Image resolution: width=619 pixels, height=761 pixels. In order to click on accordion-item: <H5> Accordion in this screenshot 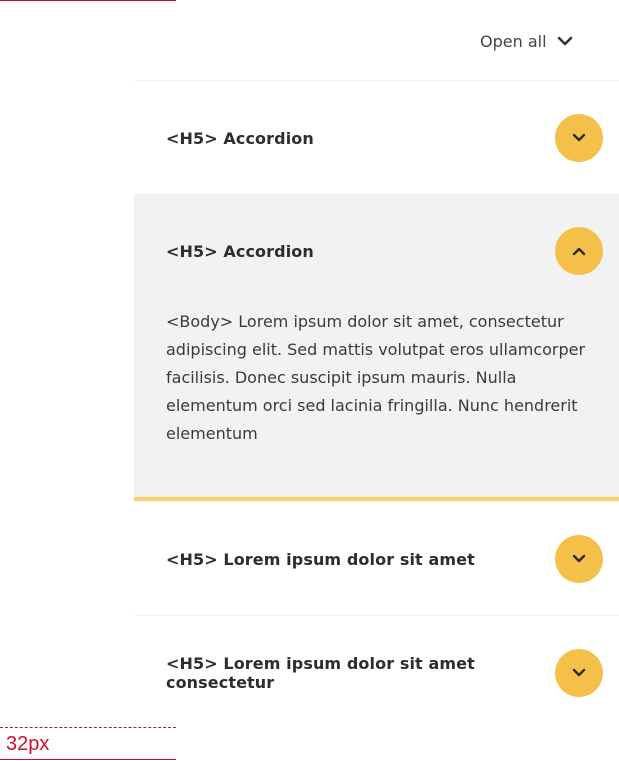, I will do `click(376, 137)`.